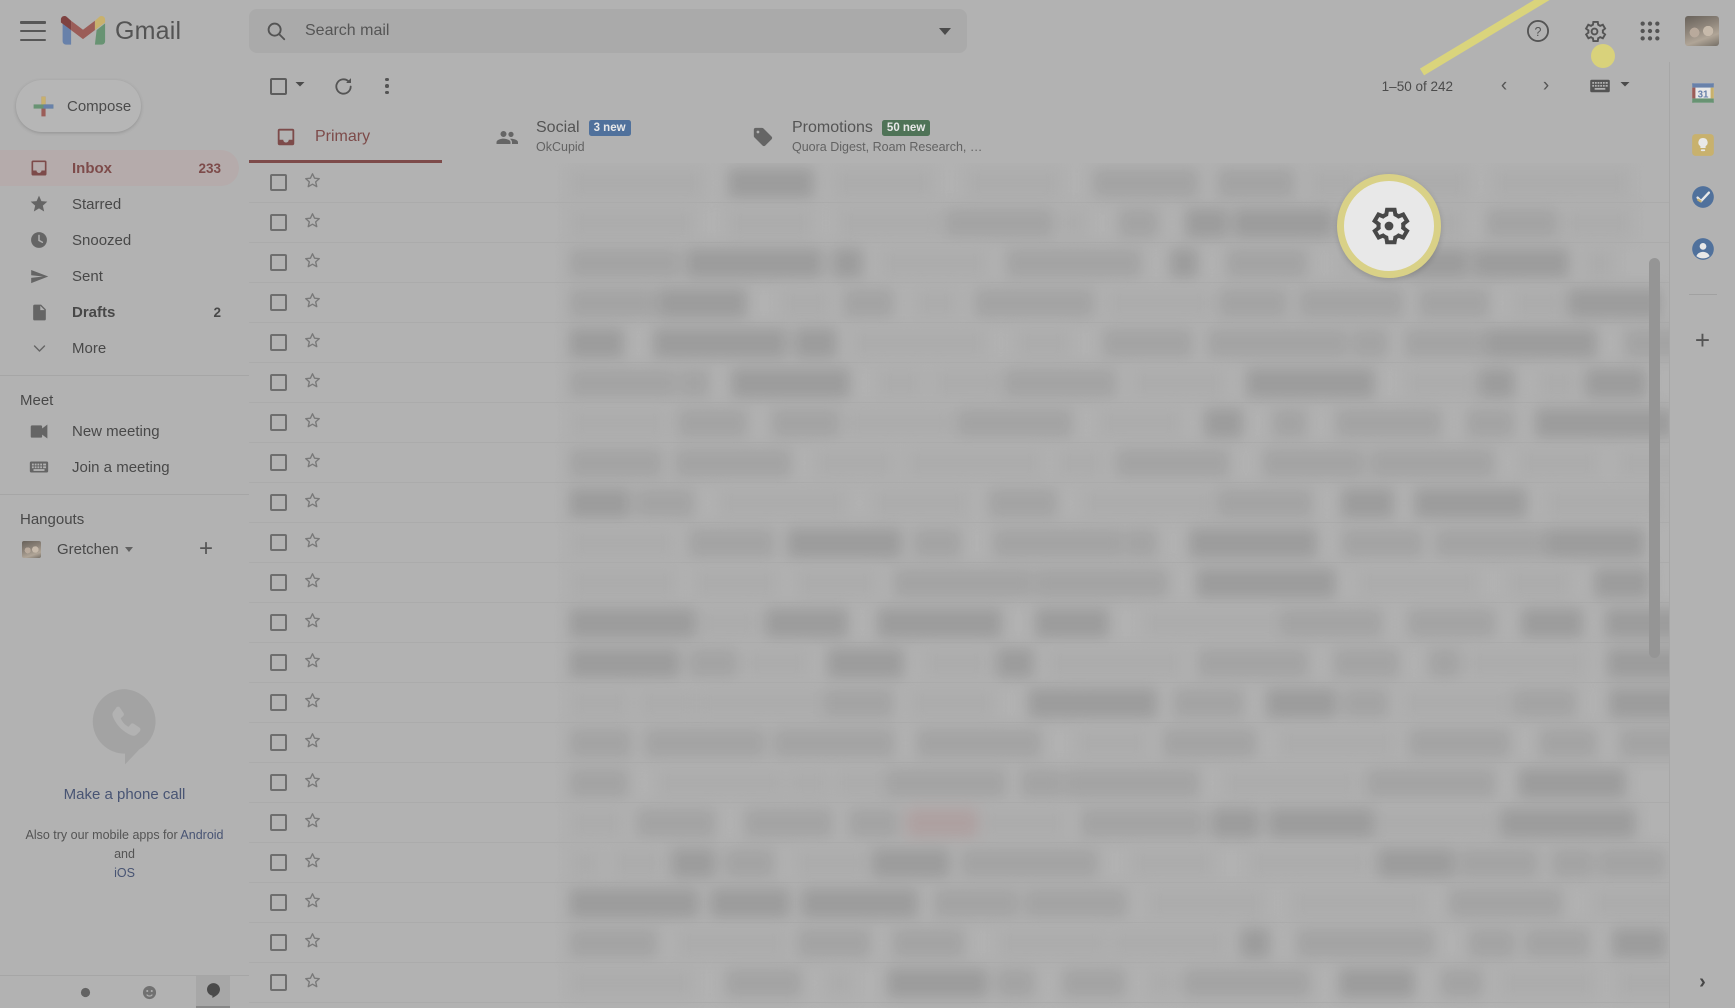 The height and width of the screenshot is (1008, 1735). What do you see at coordinates (149, 992) in the screenshot?
I see `emoji-face-icon` at bounding box center [149, 992].